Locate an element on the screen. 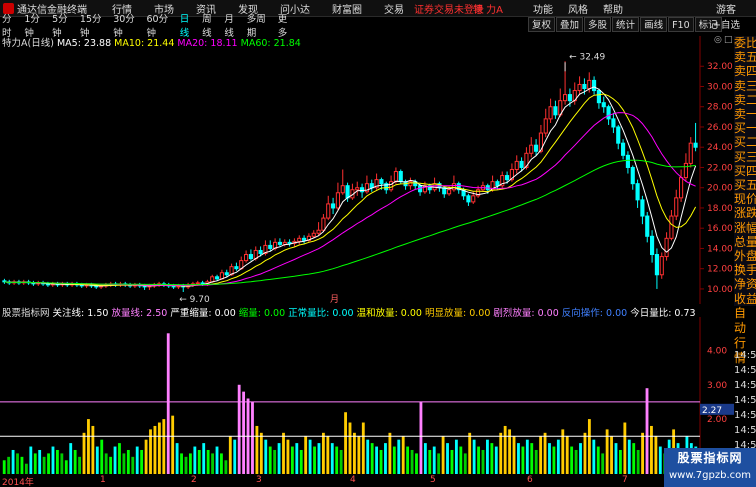 Image resolution: width=756 pixels, height=487 pixels. menu-item-gongneng: 功能 is located at coordinates (543, 8).